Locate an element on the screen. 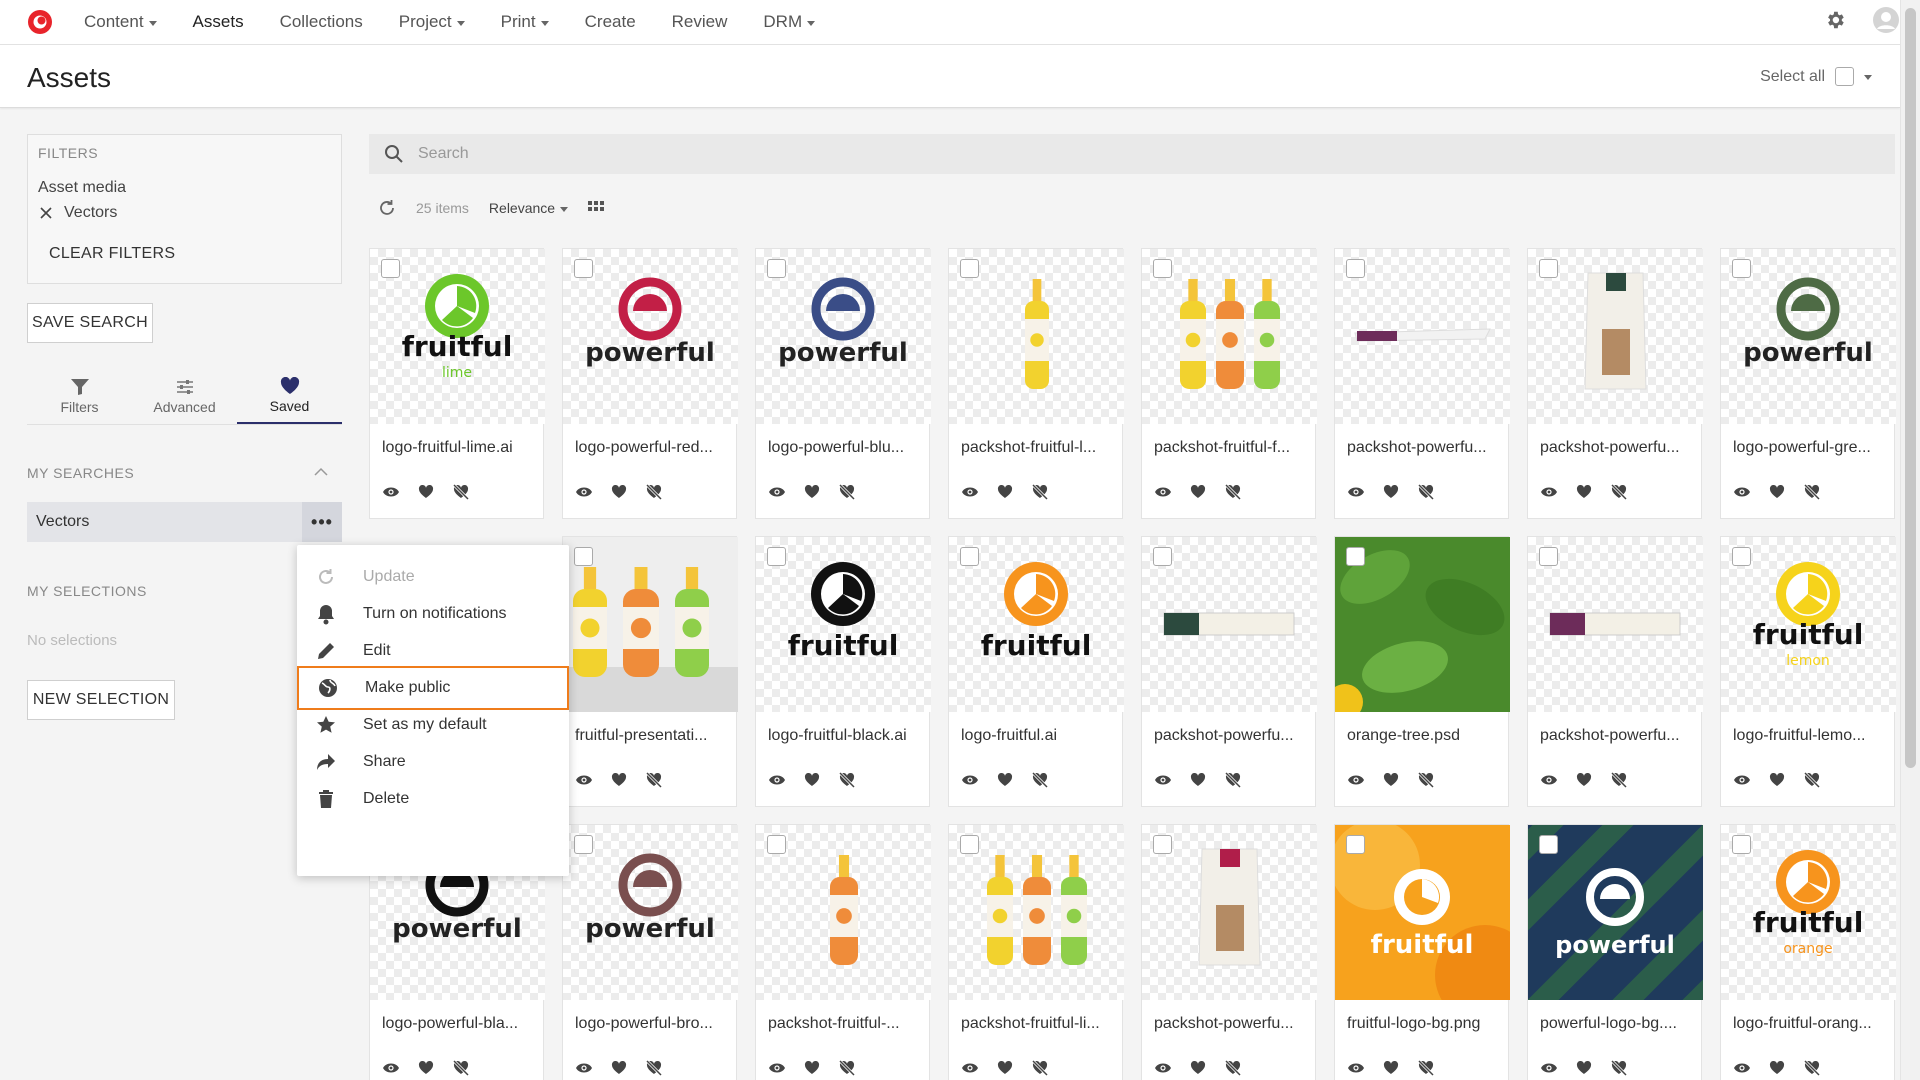 Image resolution: width=1920 pixels, height=1080 pixels. search-input is located at coordinates (1118, 154).